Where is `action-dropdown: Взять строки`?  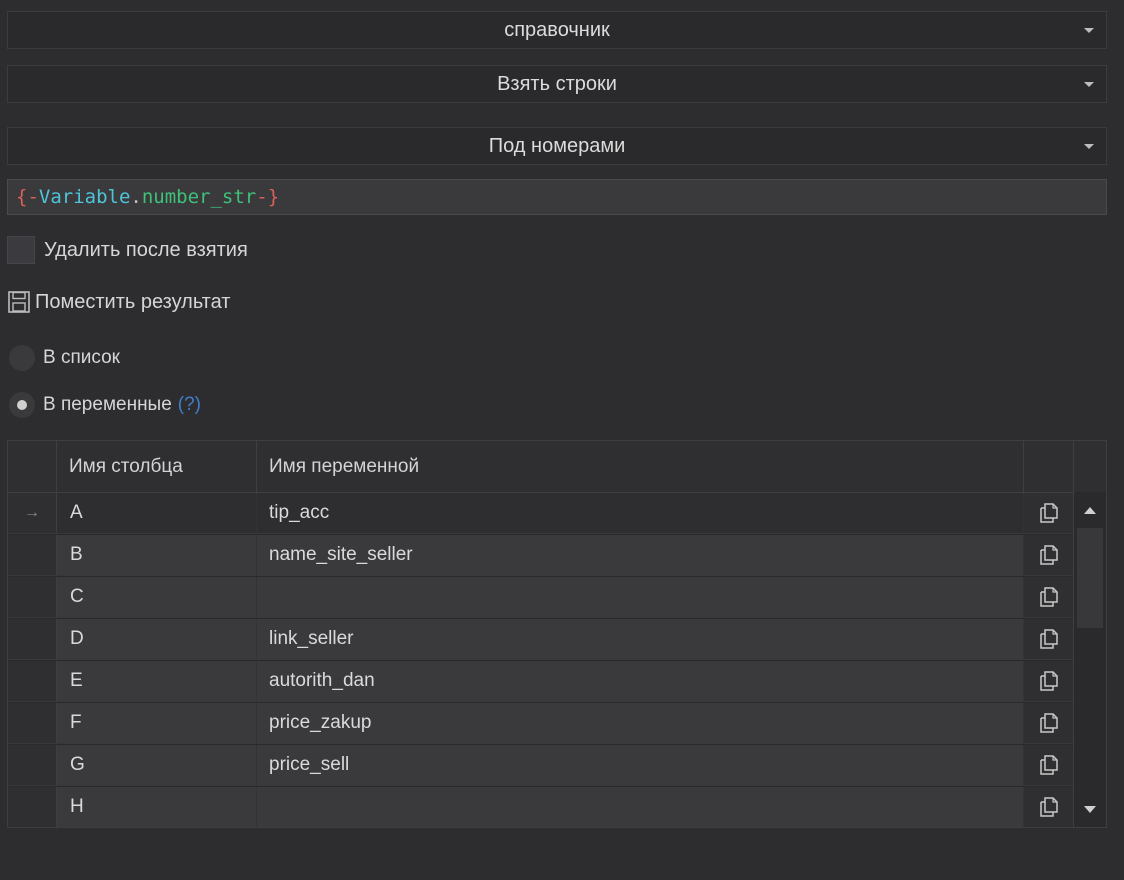
action-dropdown: Взять строки is located at coordinates (557, 84).